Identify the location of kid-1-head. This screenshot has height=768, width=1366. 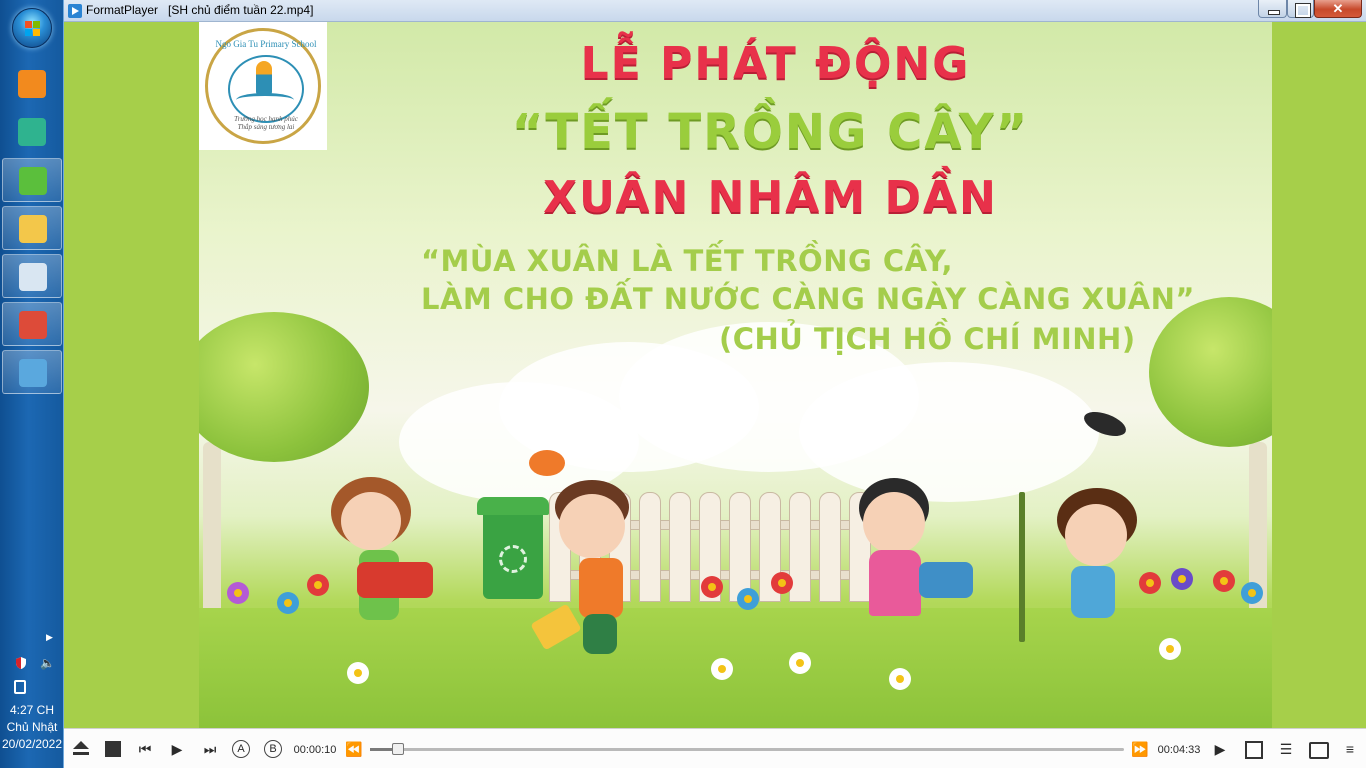
(371, 521).